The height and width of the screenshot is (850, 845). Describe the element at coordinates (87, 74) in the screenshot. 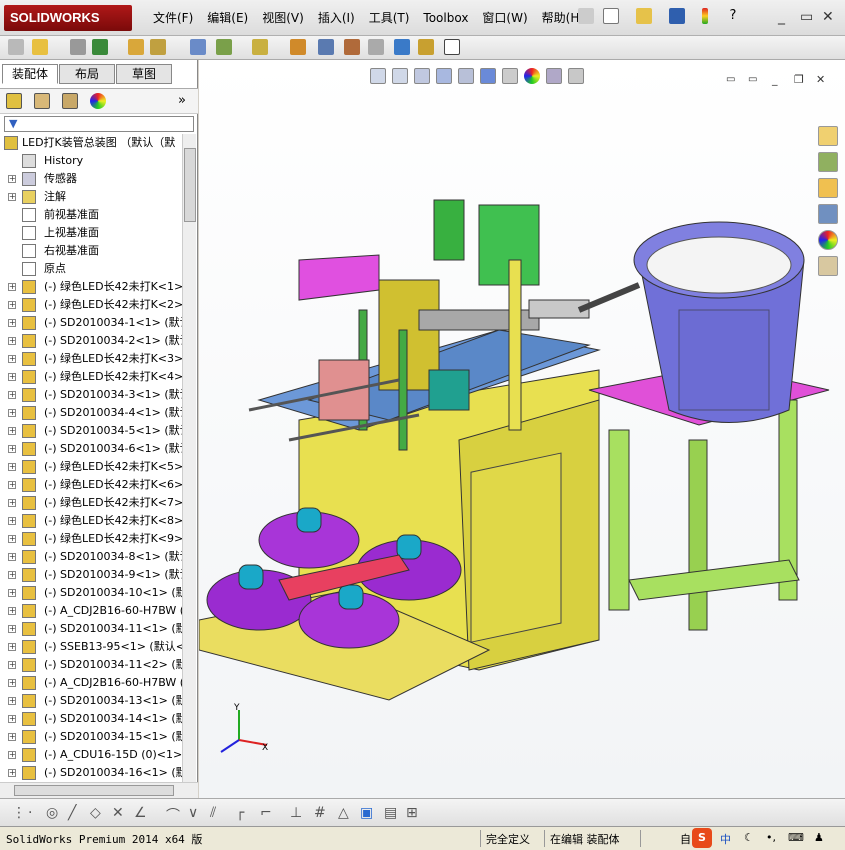

I see `tab-layout: 布局` at that location.